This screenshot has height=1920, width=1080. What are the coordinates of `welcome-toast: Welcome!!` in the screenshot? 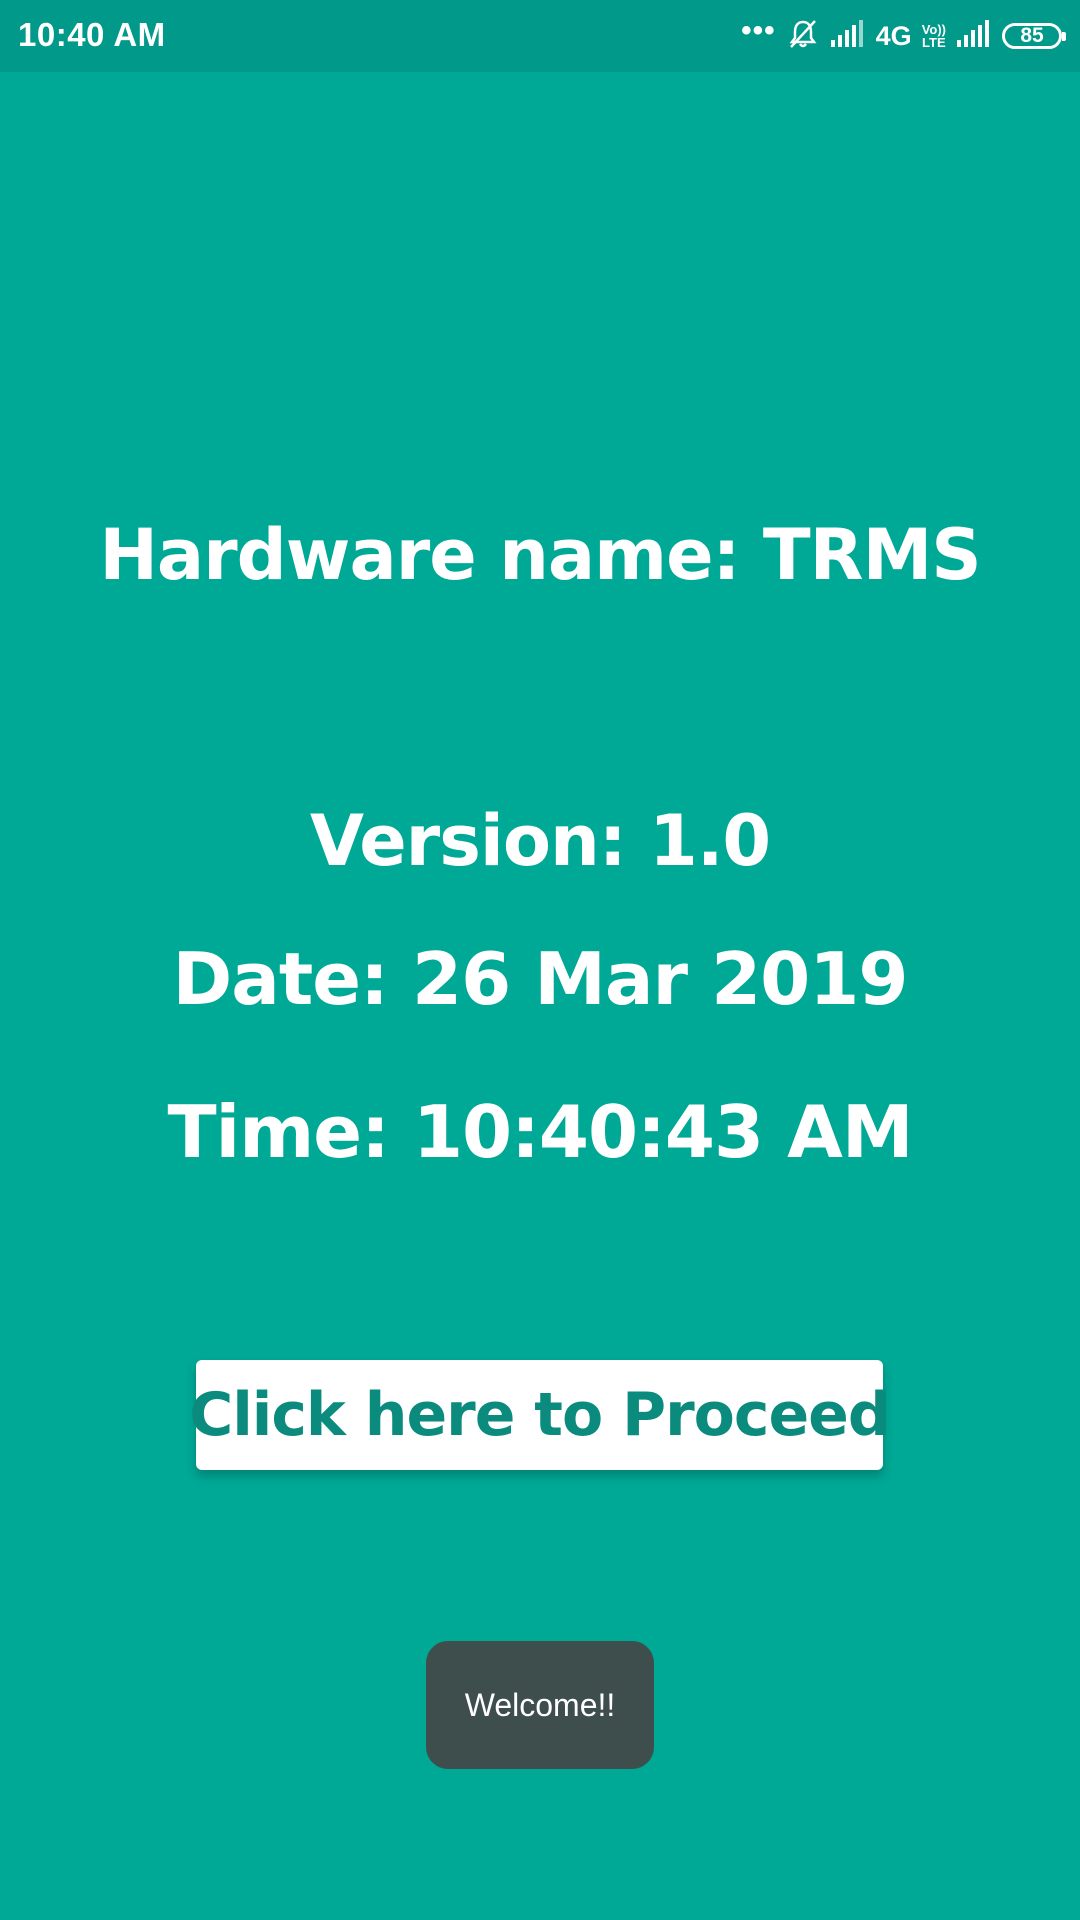 It's located at (540, 1705).